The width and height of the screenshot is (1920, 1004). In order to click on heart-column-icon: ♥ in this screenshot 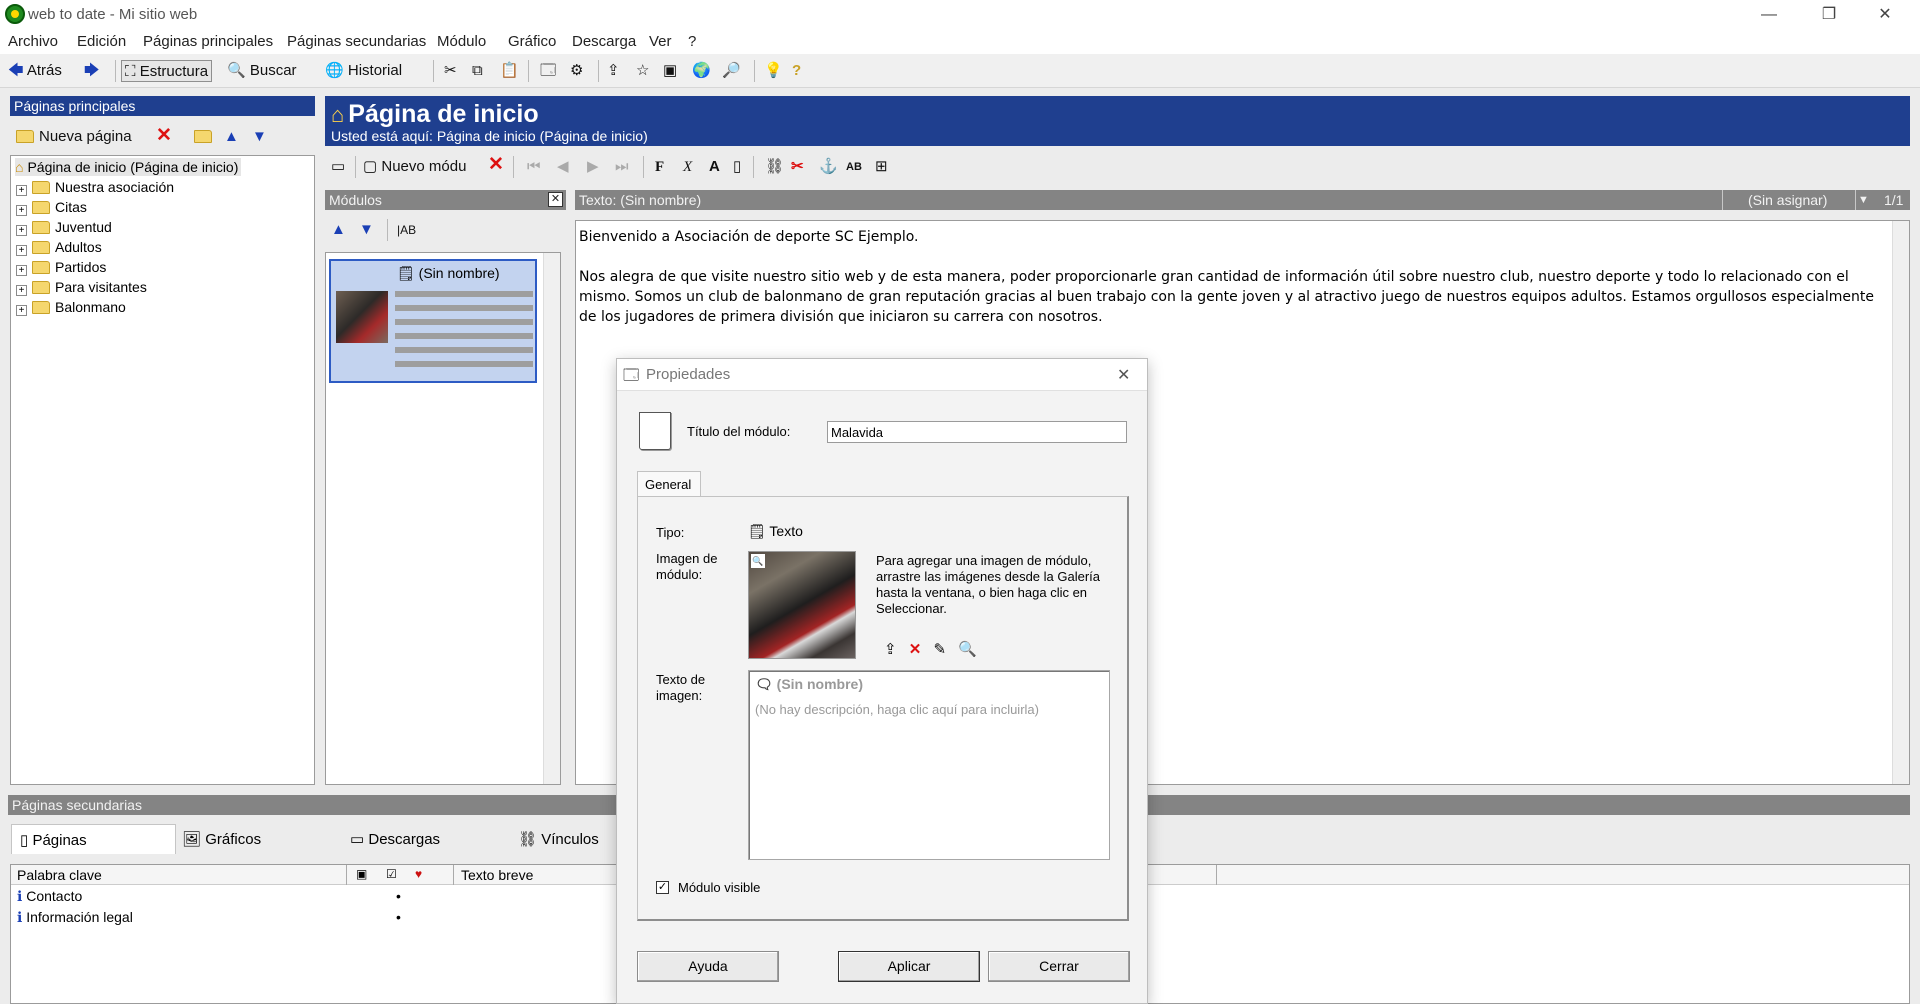, I will do `click(418, 874)`.